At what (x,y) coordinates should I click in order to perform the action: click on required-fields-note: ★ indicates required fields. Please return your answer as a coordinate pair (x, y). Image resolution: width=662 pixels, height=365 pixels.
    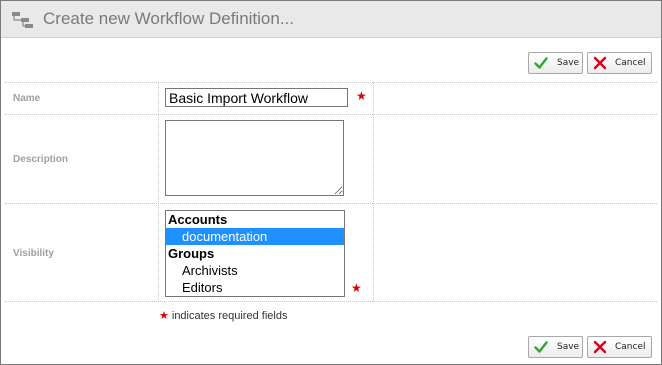
    Looking at the image, I should click on (223, 315).